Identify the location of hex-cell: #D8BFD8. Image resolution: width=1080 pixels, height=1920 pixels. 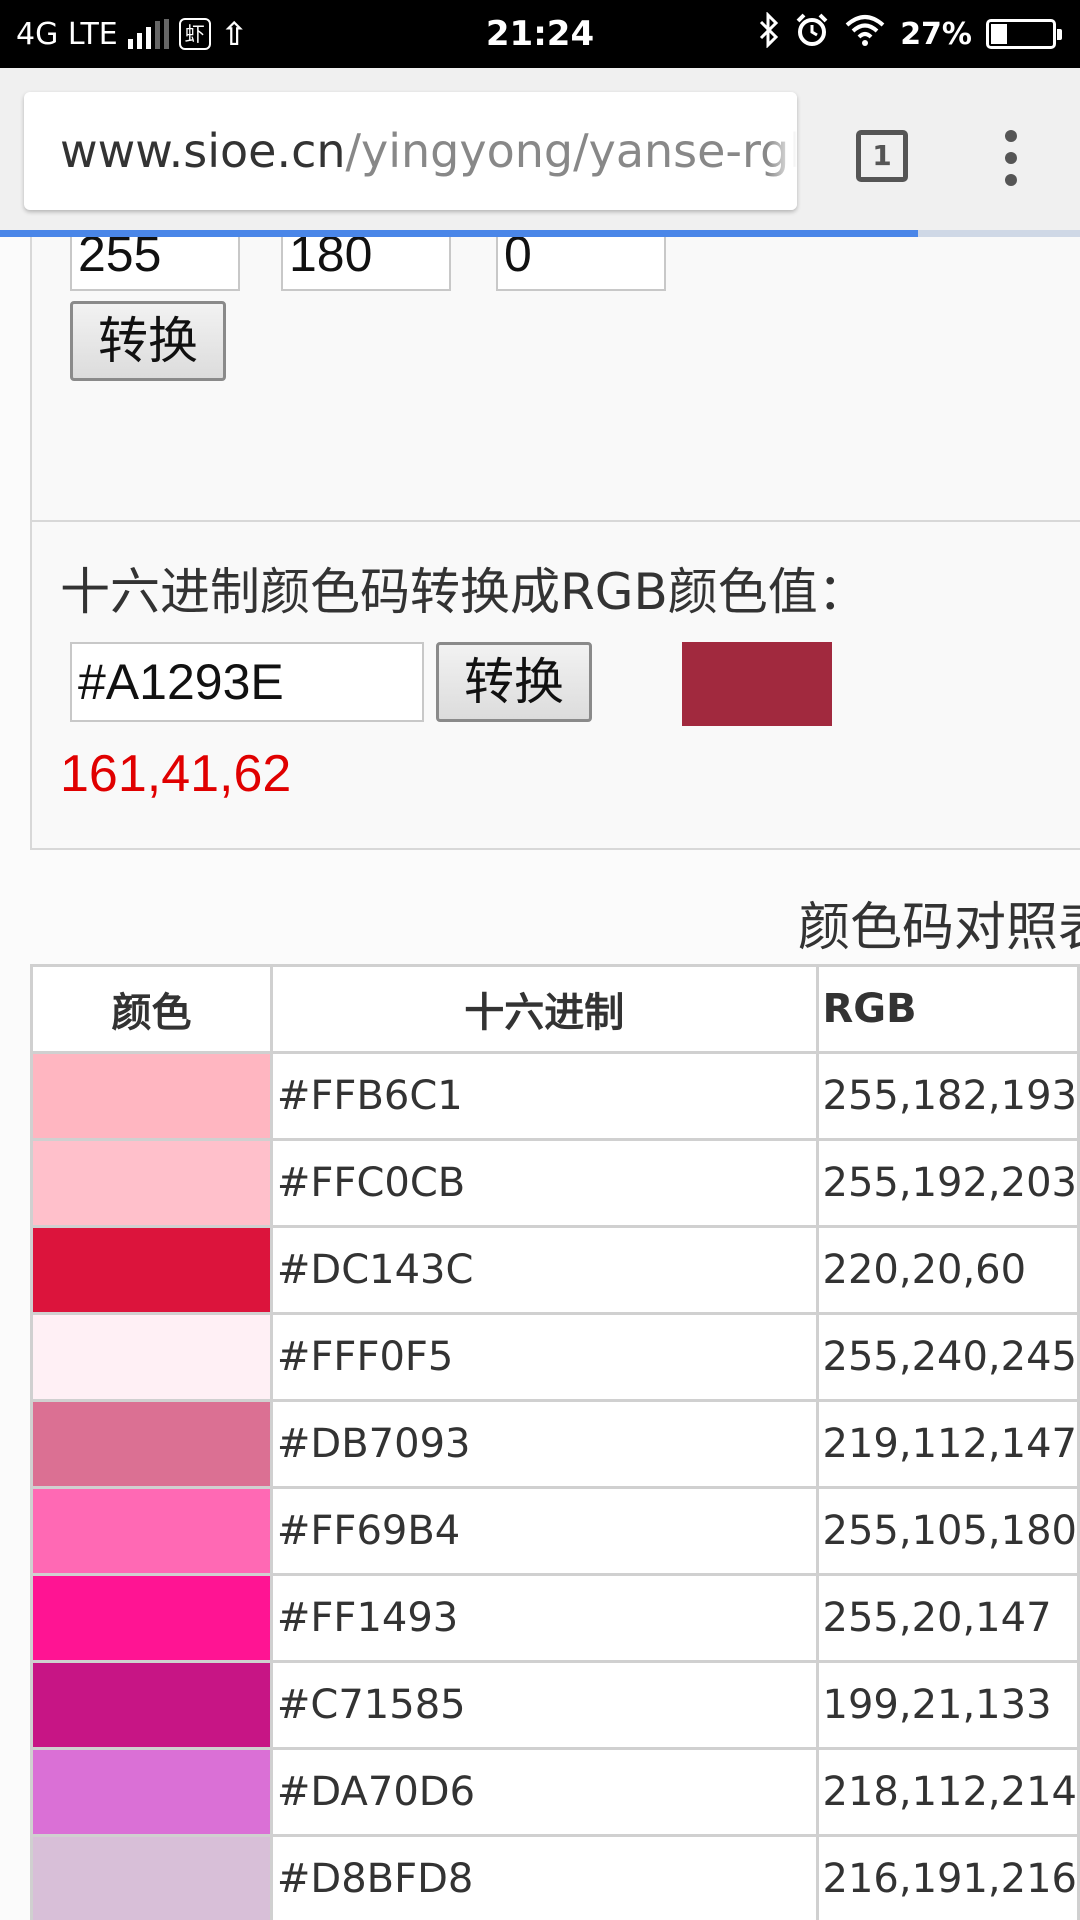
(544, 1877).